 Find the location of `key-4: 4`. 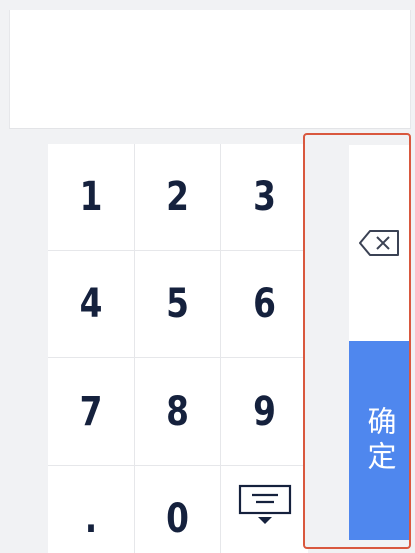

key-4: 4 is located at coordinates (91, 304).